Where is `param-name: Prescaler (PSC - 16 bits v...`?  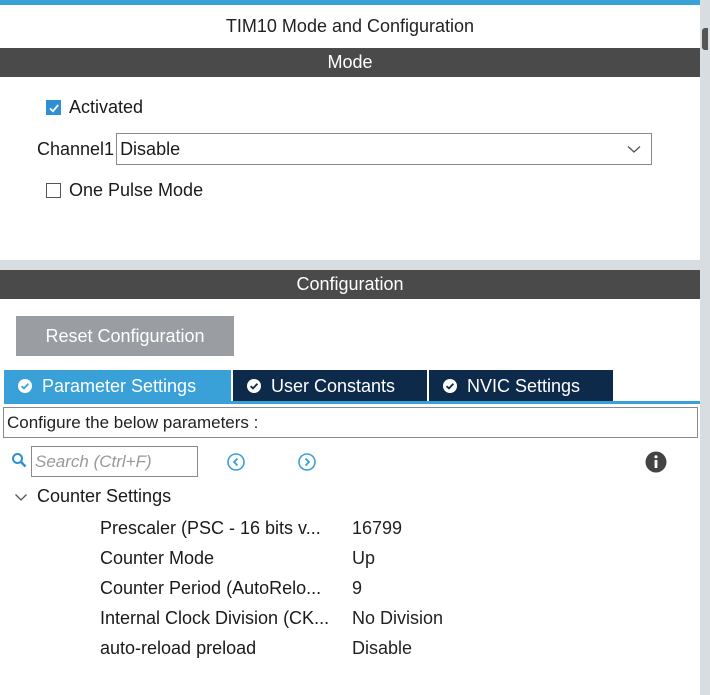 param-name: Prescaler (PSC - 16 bits v... is located at coordinates (210, 527).